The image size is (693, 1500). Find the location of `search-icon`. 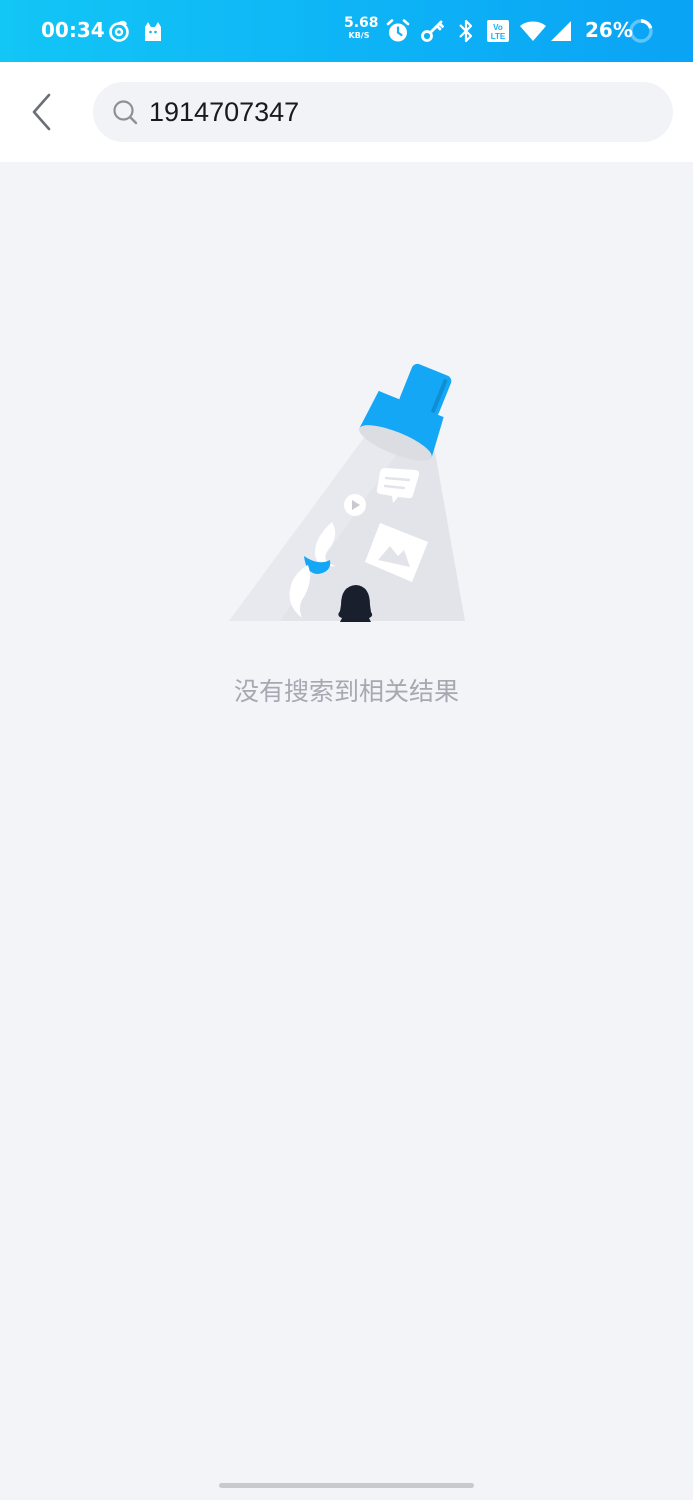

search-icon is located at coordinates (125, 112).